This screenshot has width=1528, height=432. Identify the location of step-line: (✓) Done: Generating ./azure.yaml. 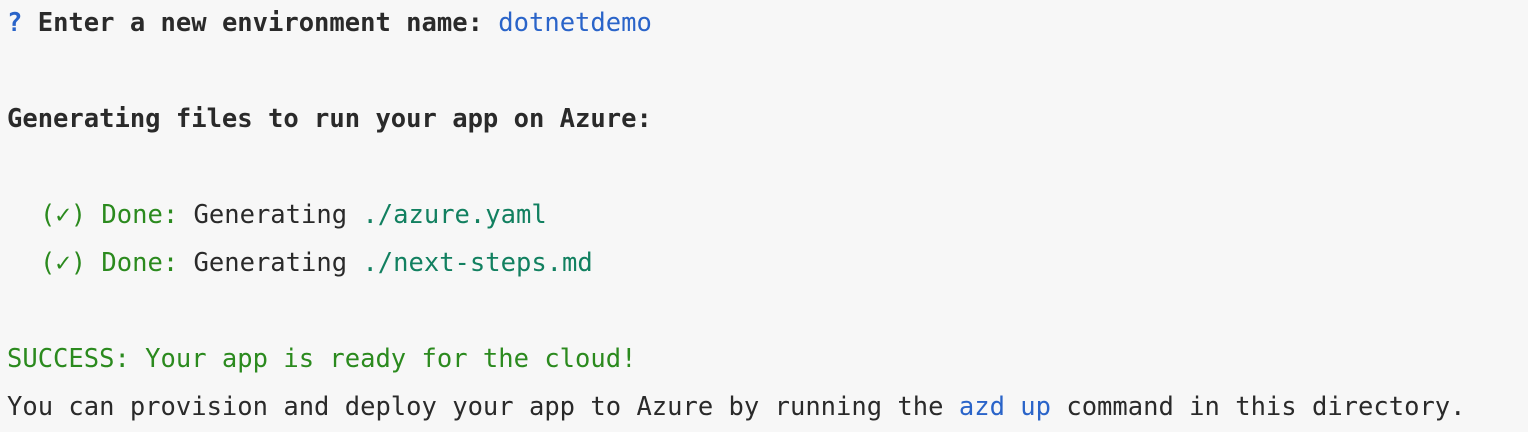
(277, 215).